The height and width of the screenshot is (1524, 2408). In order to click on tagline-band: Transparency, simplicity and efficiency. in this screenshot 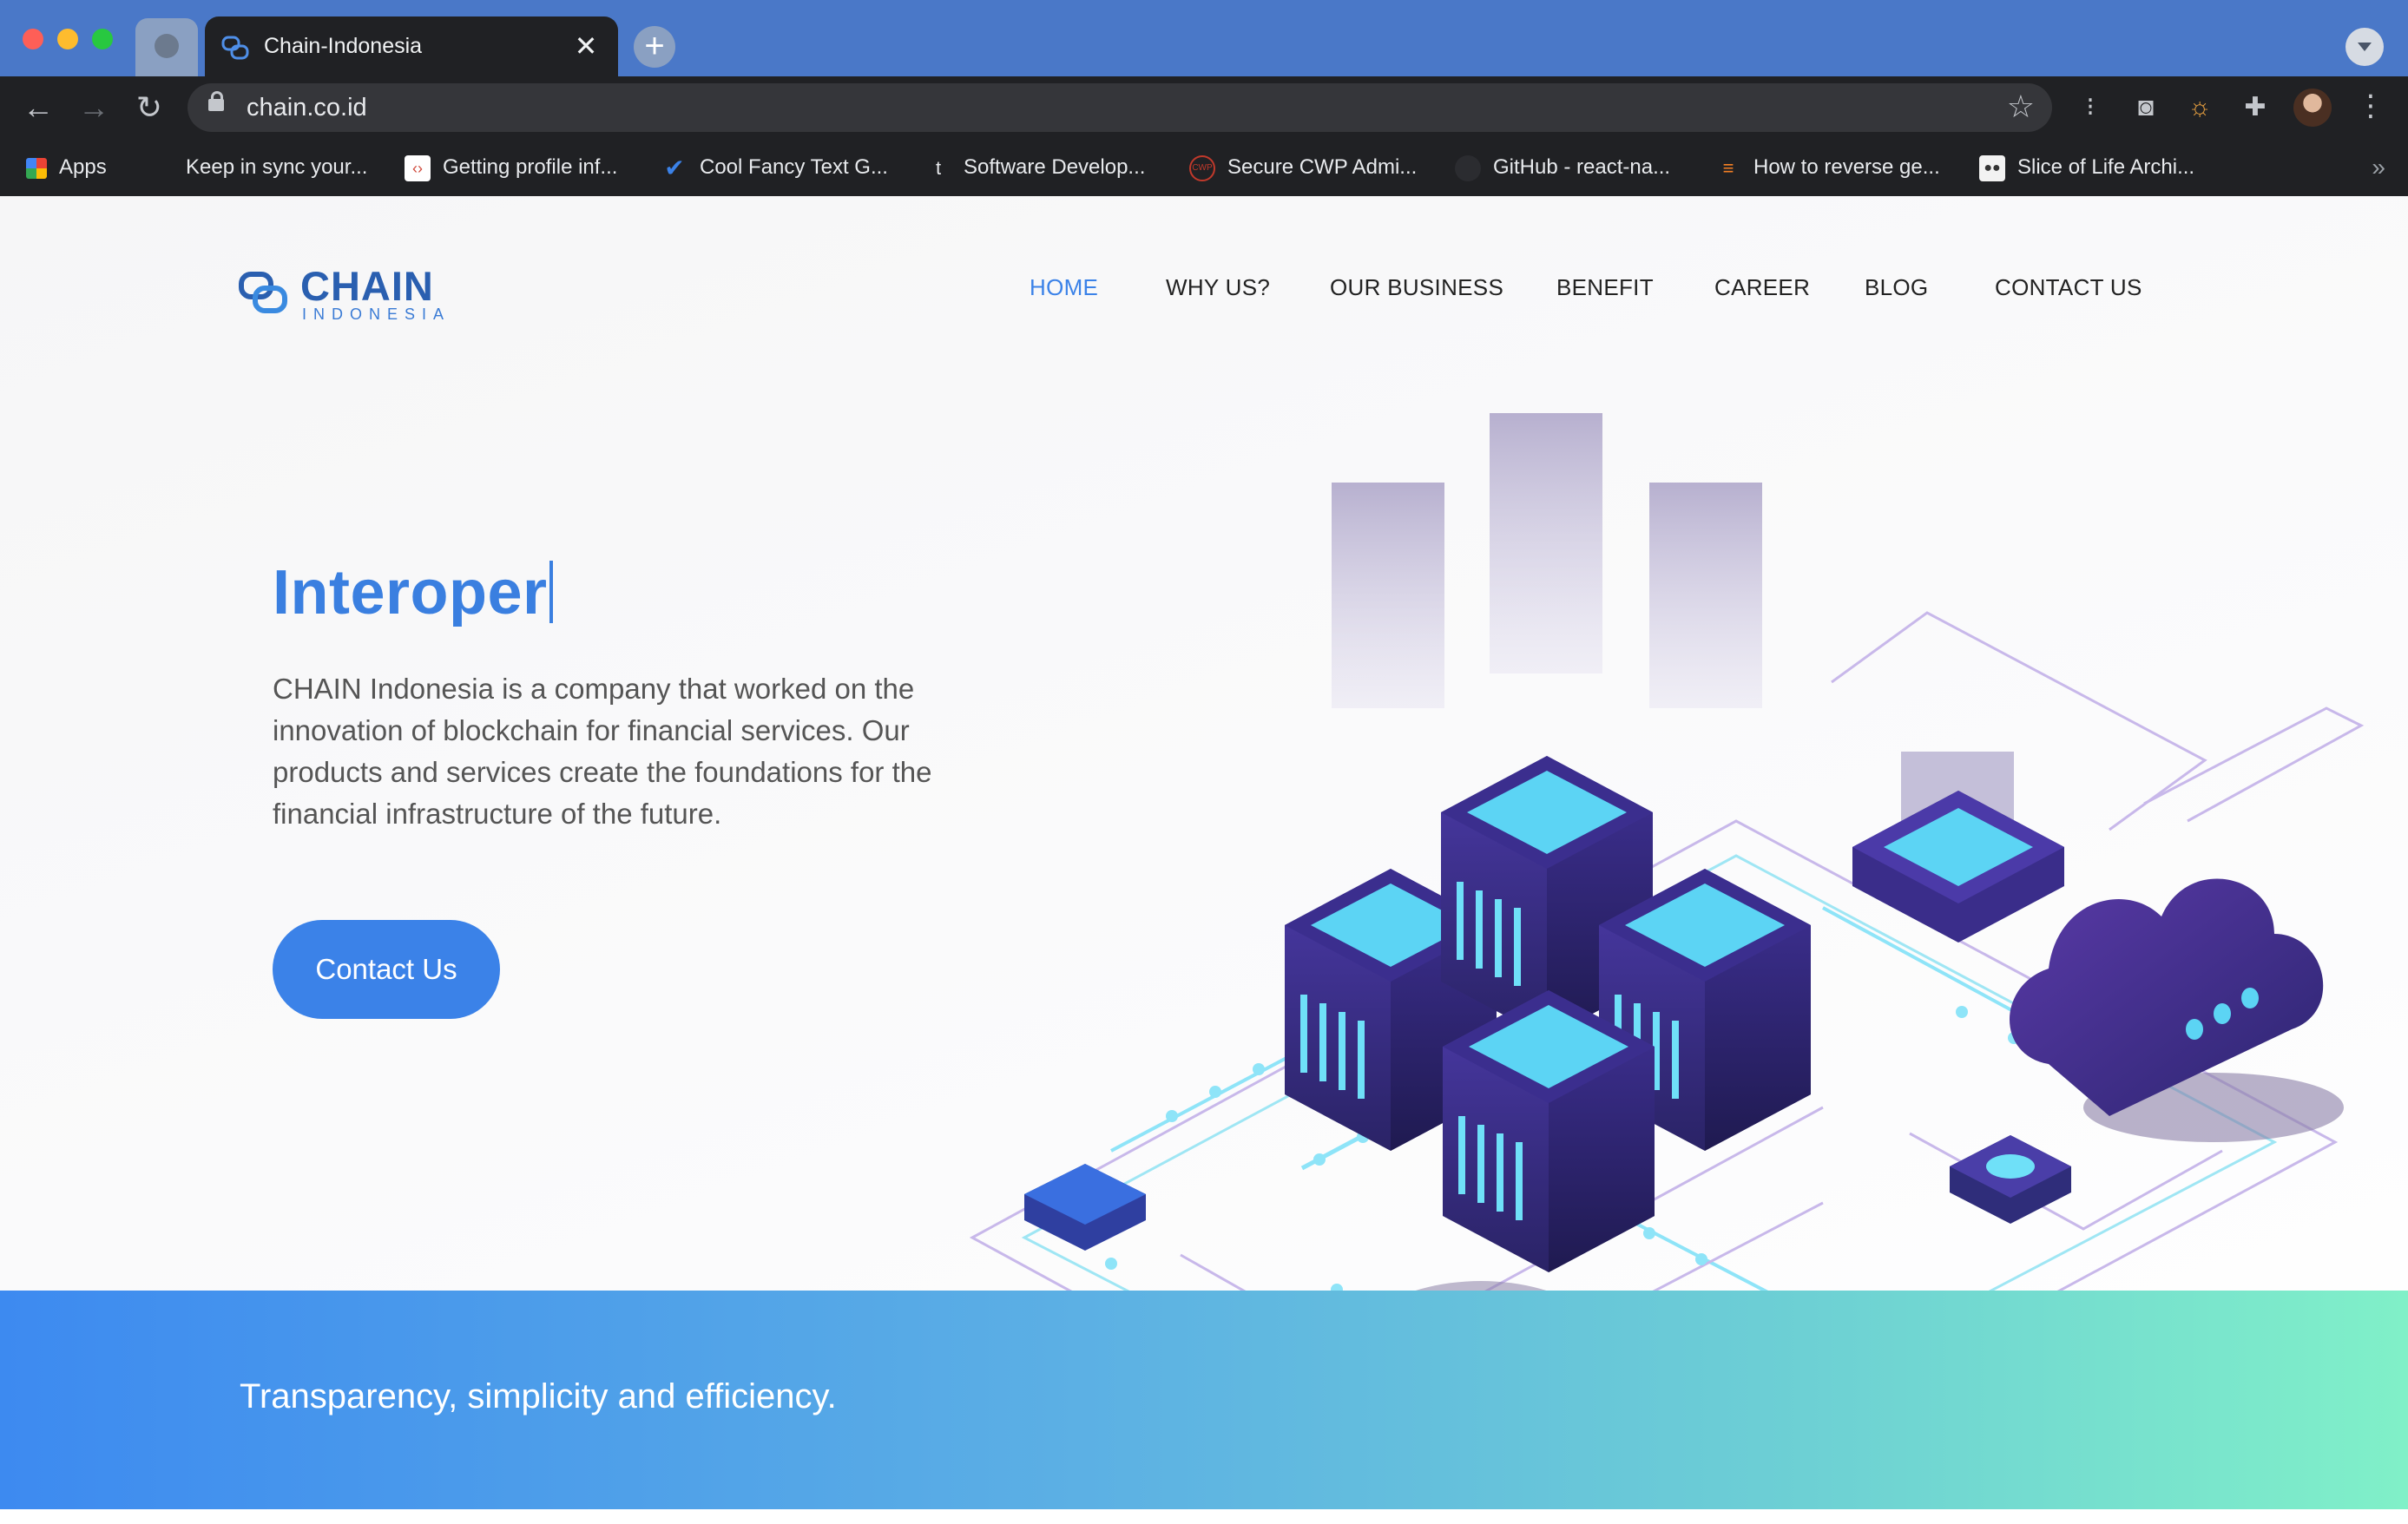, I will do `click(1204, 1400)`.